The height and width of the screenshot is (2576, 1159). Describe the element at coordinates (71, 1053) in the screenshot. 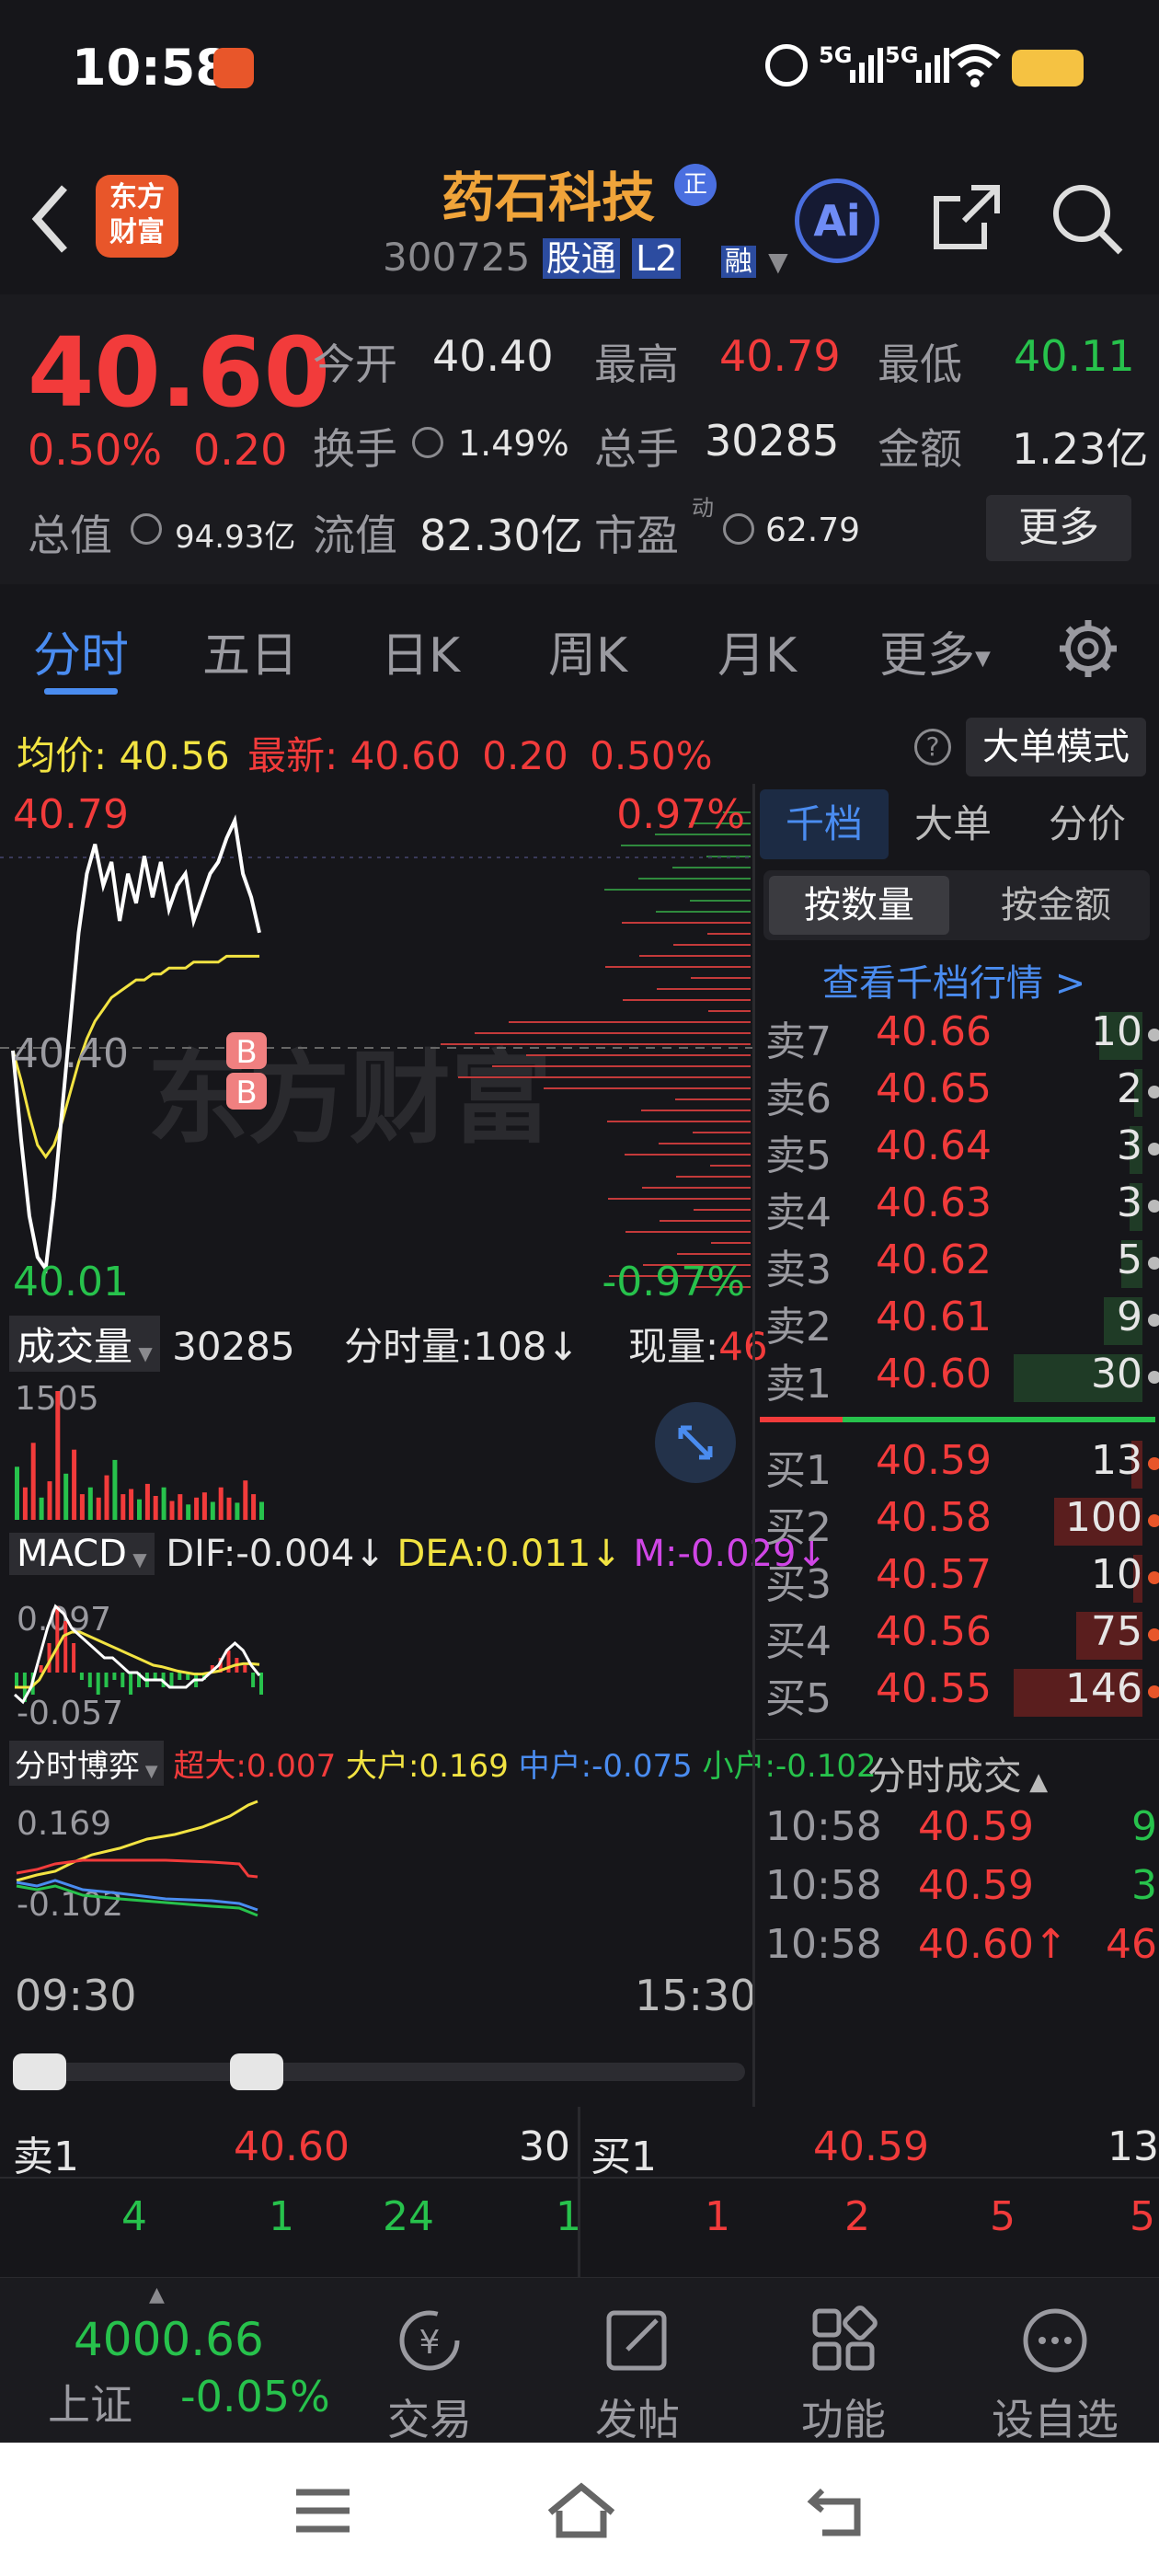

I see `y-mid-label: 40.40` at that location.